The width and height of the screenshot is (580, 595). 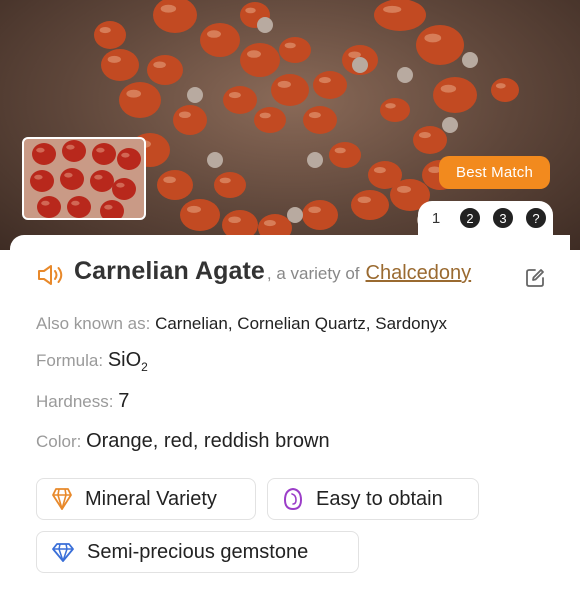 What do you see at coordinates (169, 271) in the screenshot?
I see `stone-name: Carnelian Agate` at bounding box center [169, 271].